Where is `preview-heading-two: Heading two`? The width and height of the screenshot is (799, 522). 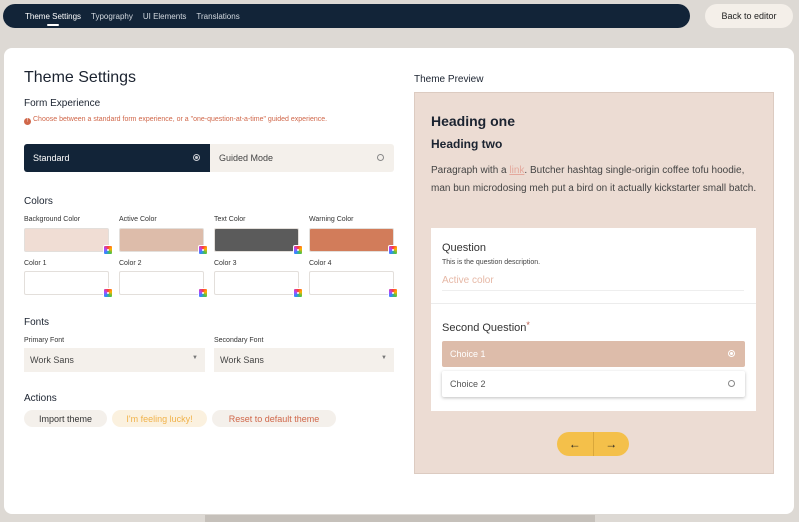
preview-heading-two: Heading two is located at coordinates (467, 144).